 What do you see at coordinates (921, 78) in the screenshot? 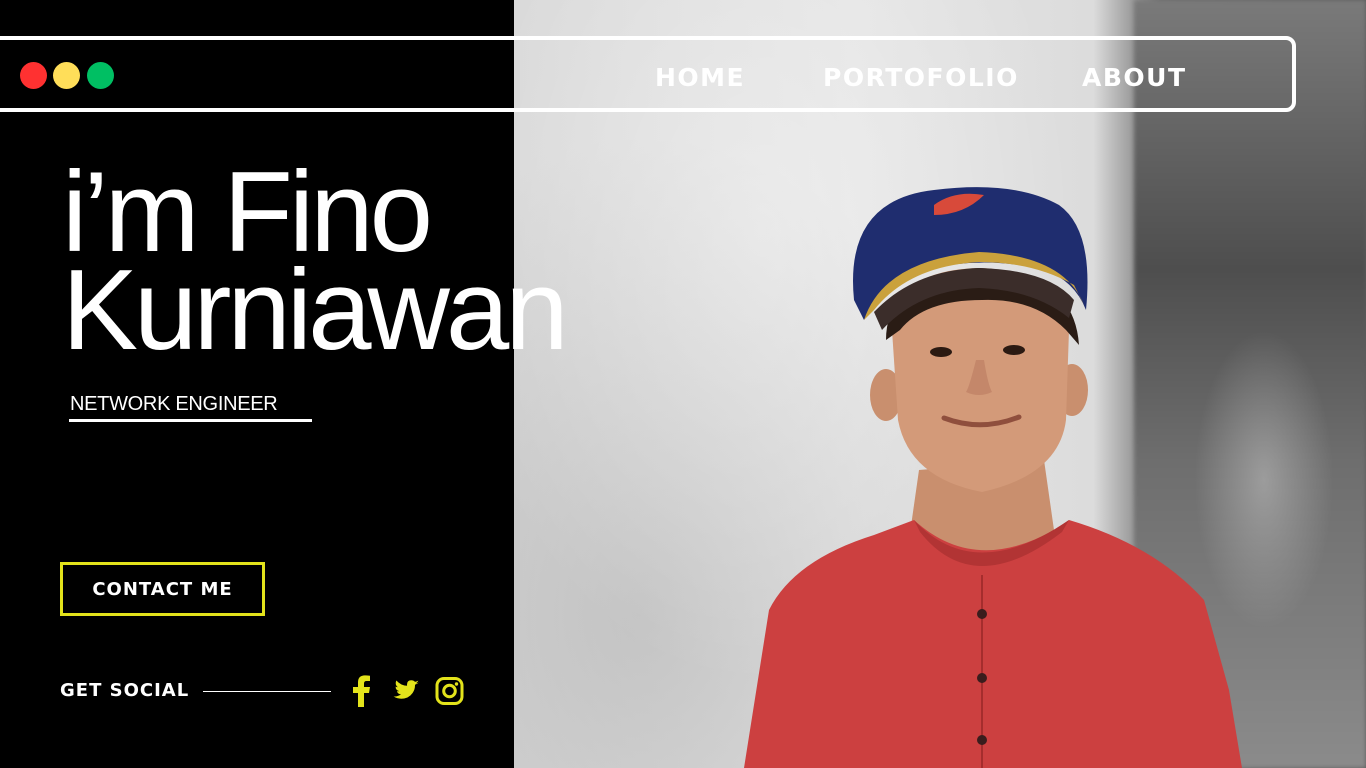
I see `nav-portfolio-link: PORTOFOLIO` at bounding box center [921, 78].